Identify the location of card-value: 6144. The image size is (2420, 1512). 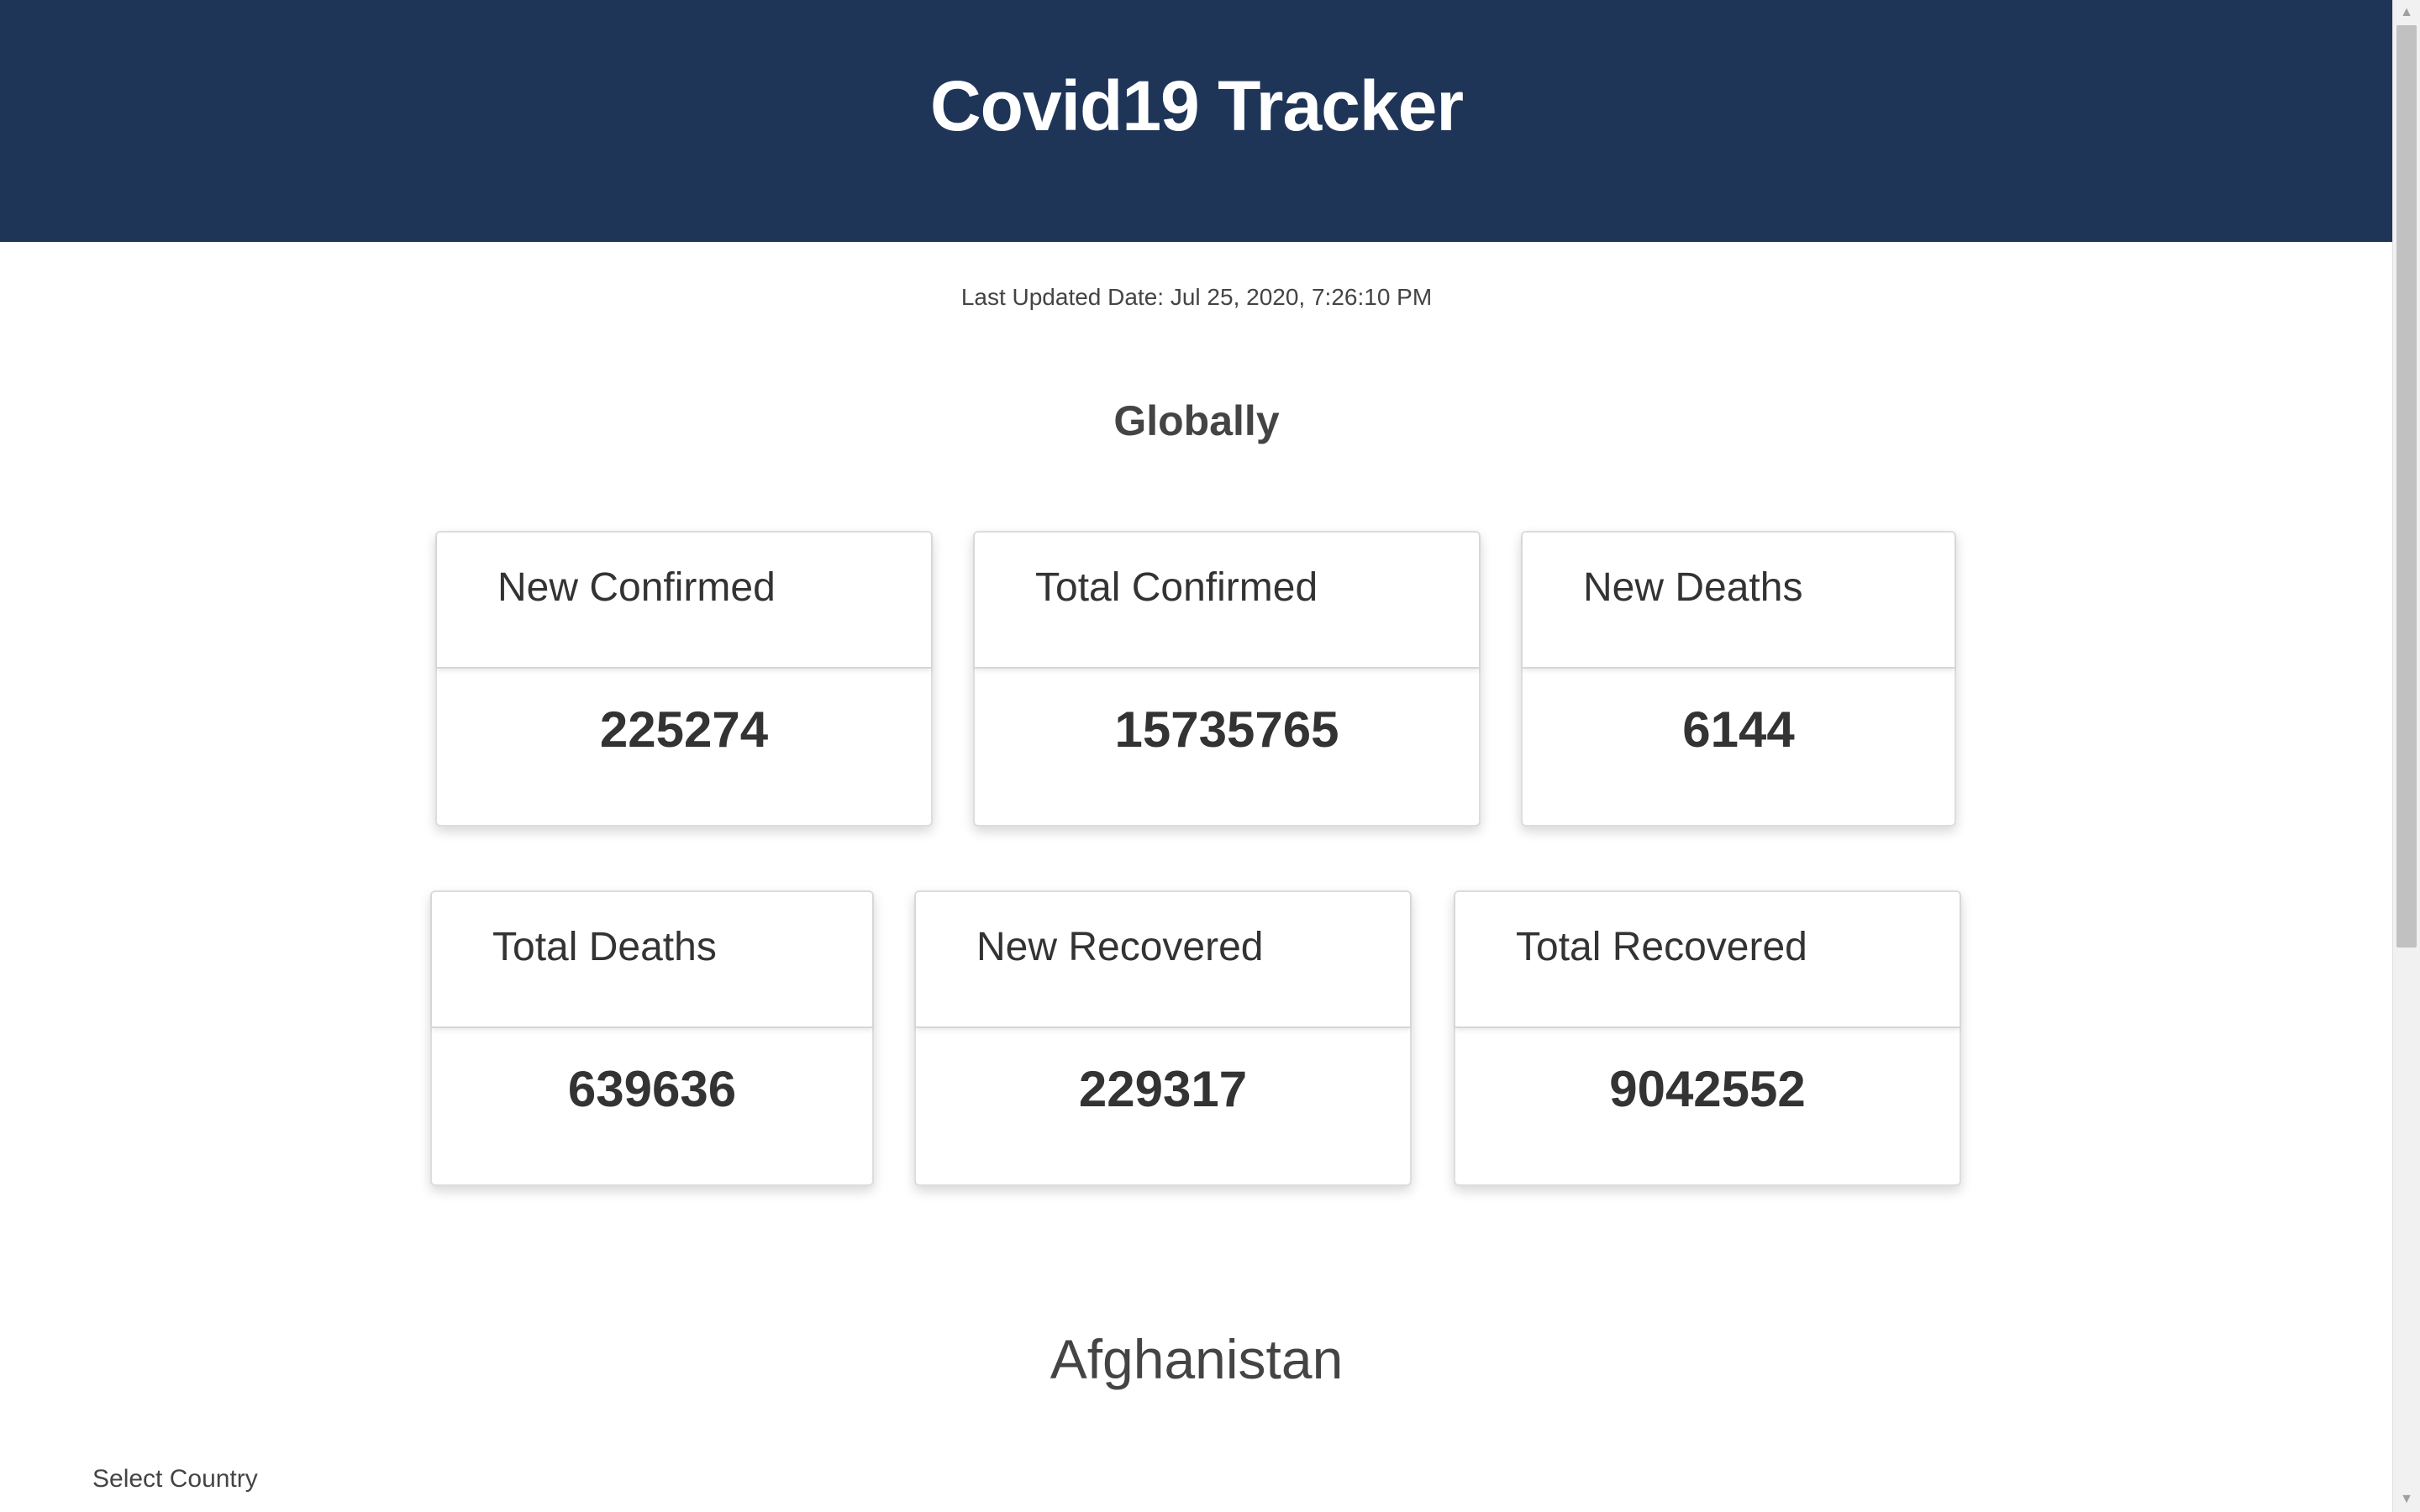
(1739, 729).